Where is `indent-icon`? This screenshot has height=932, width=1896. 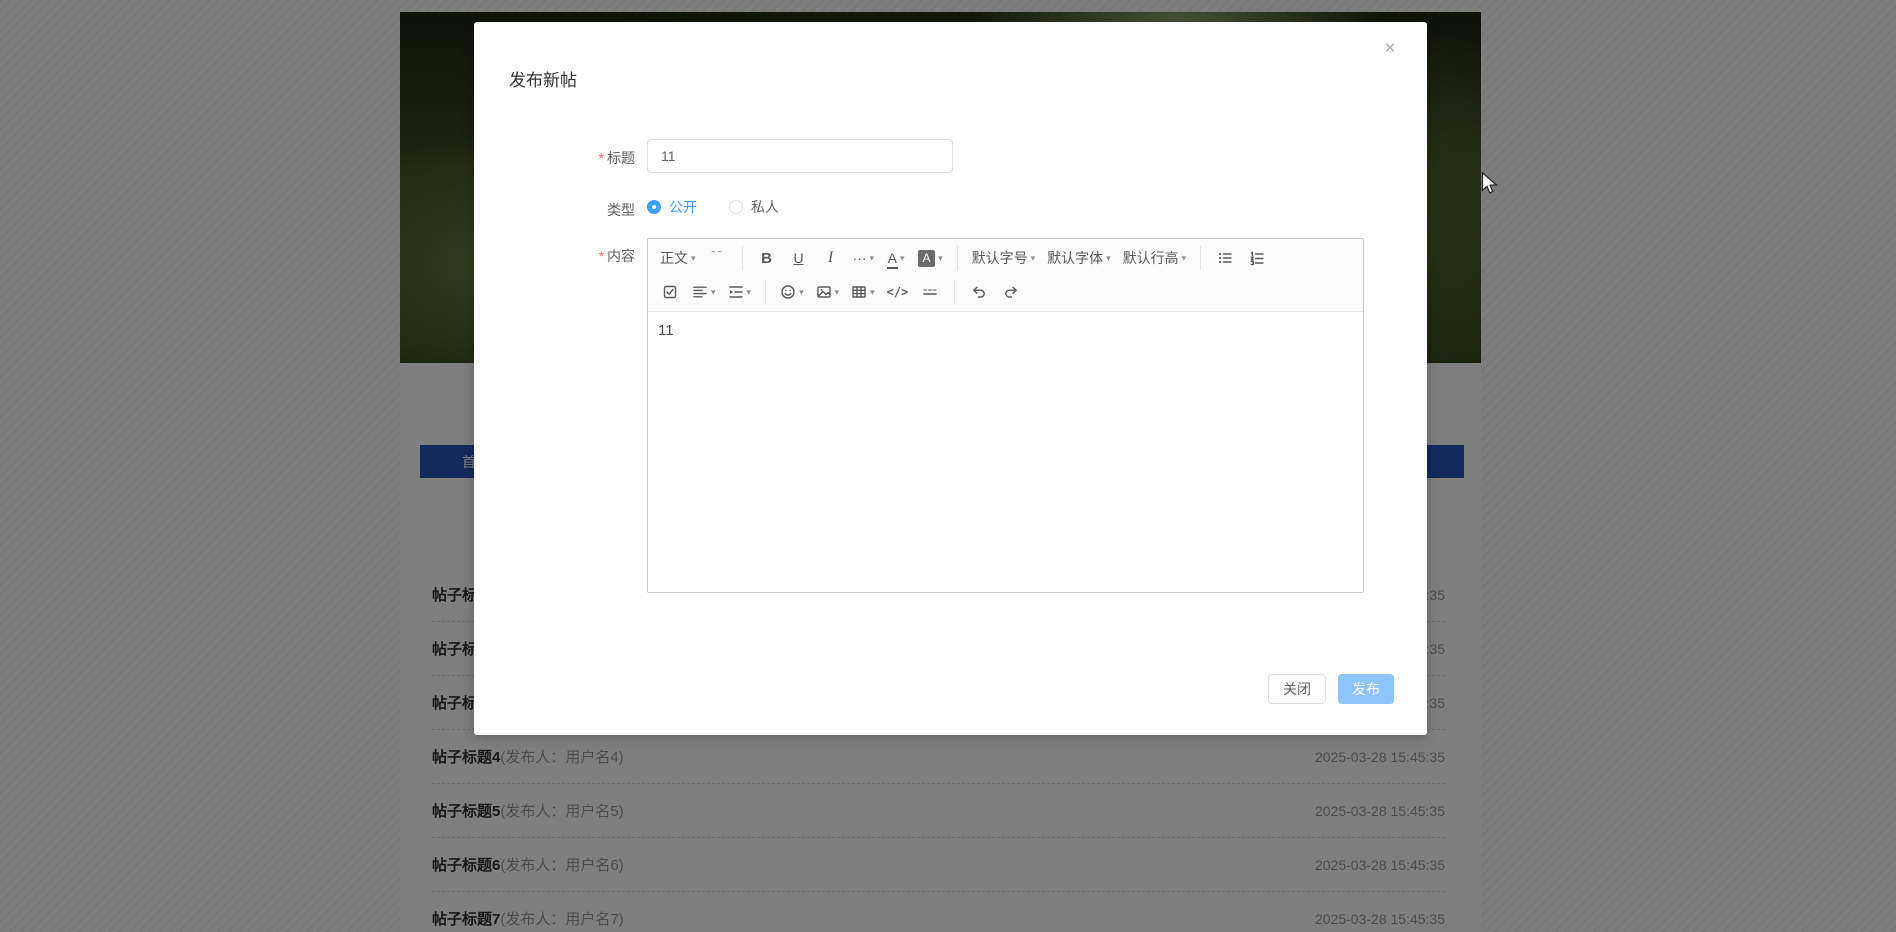
indent-icon is located at coordinates (735, 292).